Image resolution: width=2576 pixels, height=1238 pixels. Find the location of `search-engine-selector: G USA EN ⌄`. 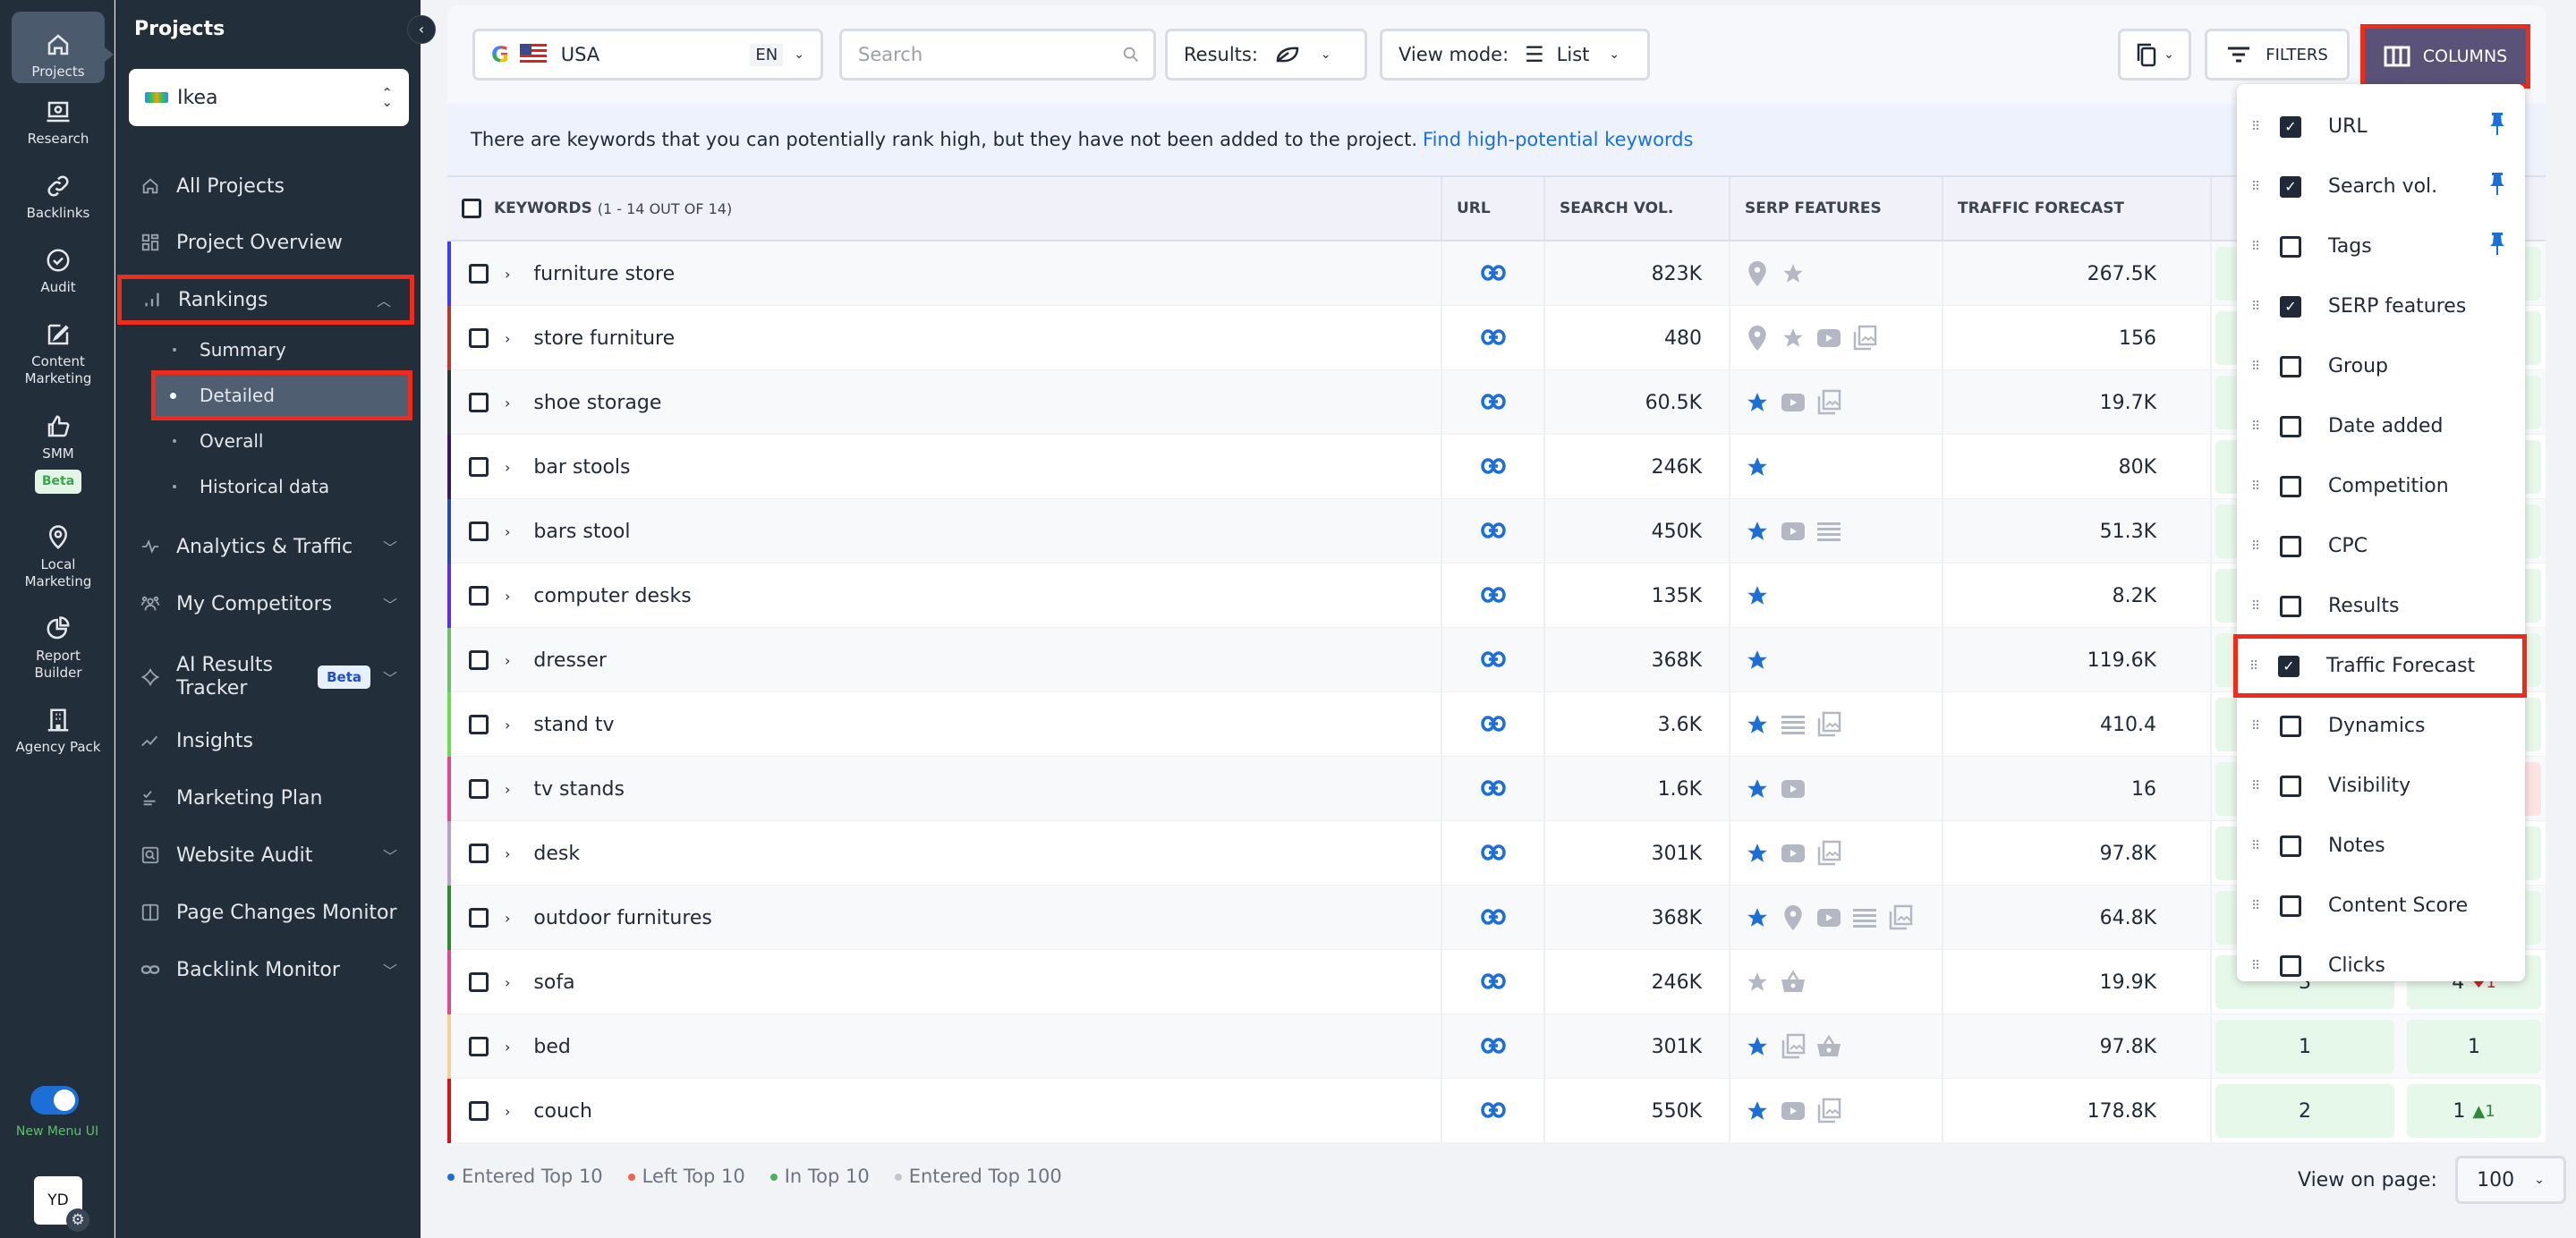

search-engine-selector: G USA EN ⌄ is located at coordinates (647, 55).